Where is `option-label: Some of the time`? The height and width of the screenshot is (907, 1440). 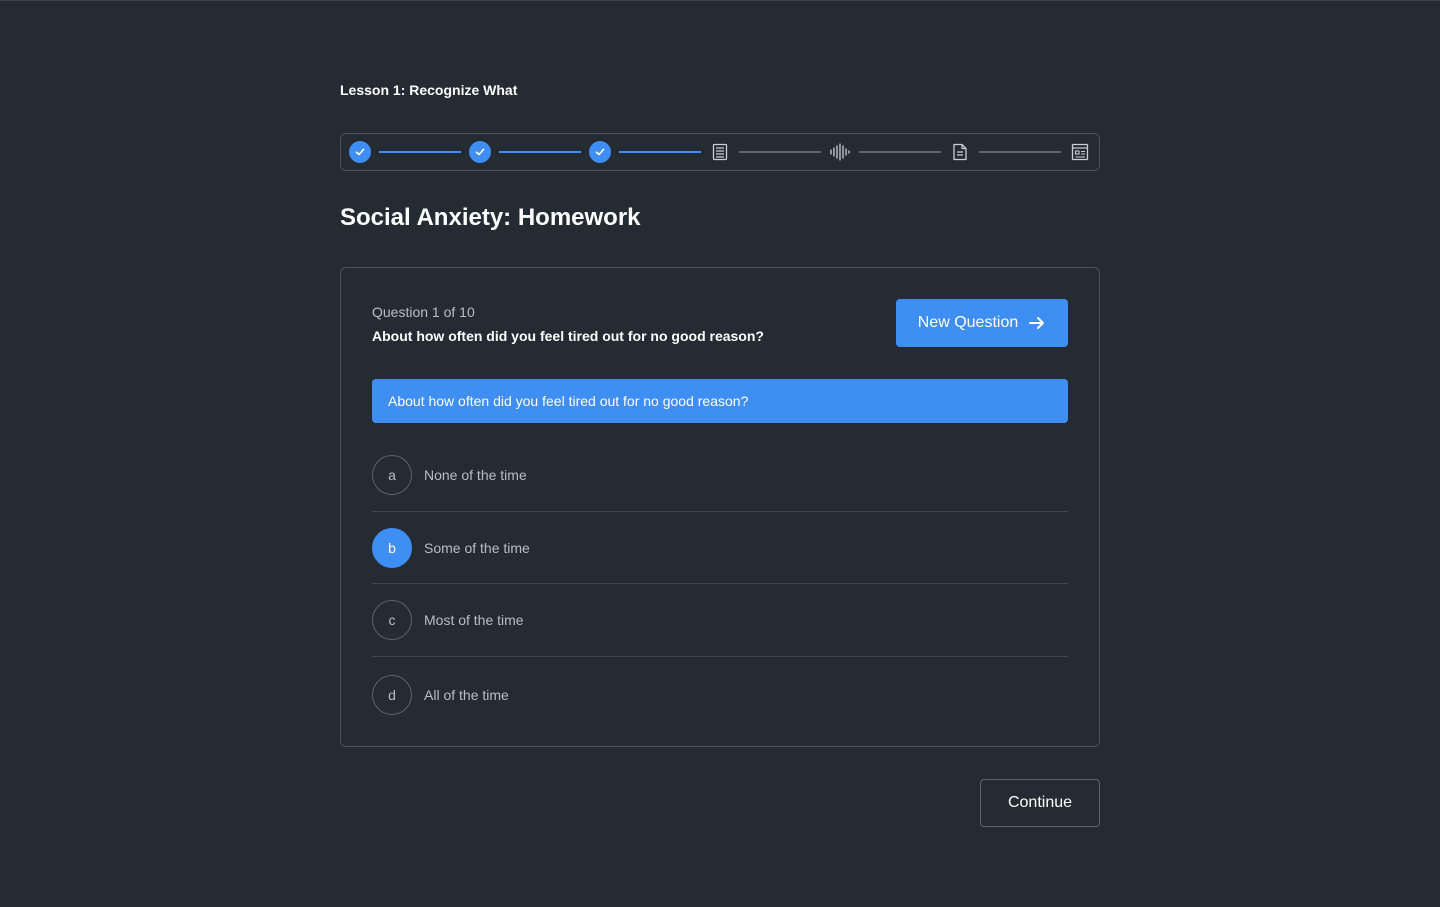
option-label: Some of the time is located at coordinates (477, 547).